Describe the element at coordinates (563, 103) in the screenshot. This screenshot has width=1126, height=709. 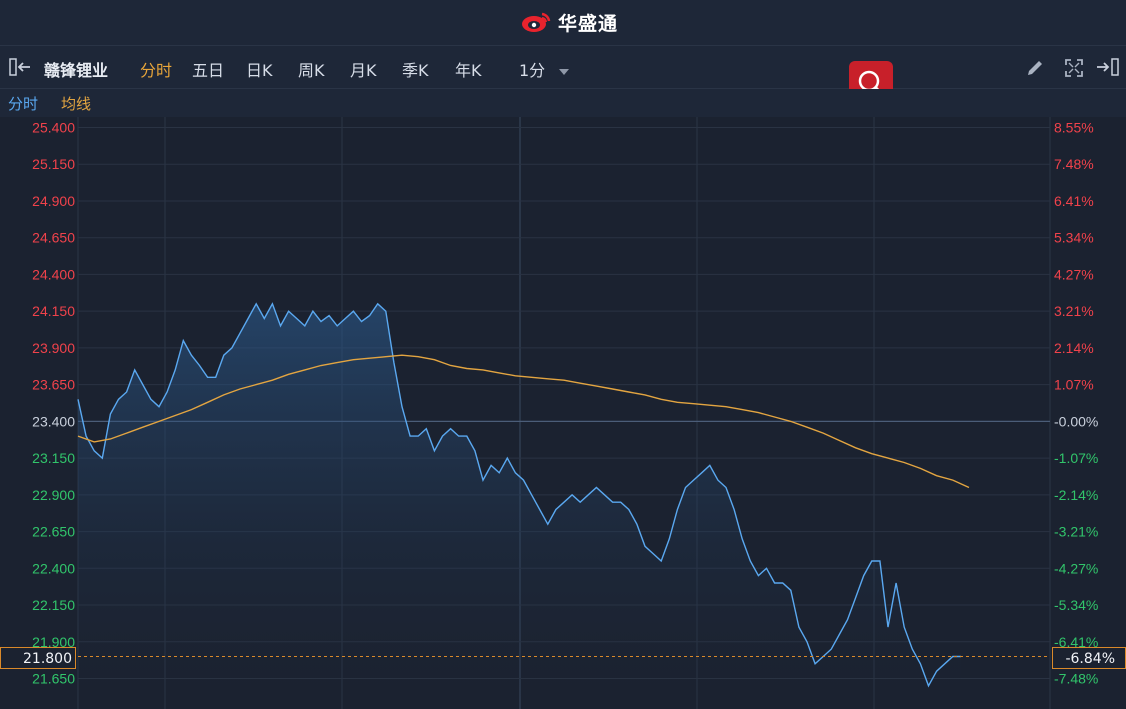
I see `legend-bar: 分时 均线` at that location.